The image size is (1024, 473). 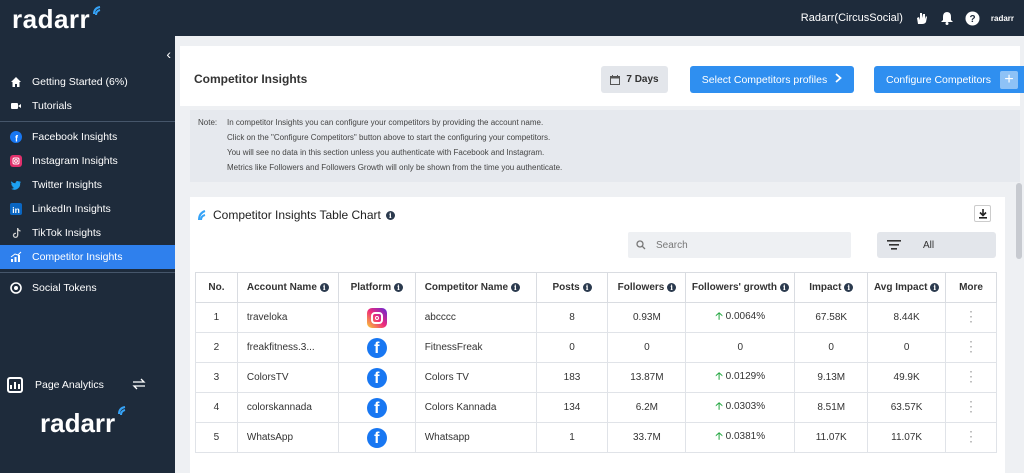 What do you see at coordinates (740, 437) in the screenshot?
I see `cell-growth: 🡡 0.0381%` at bounding box center [740, 437].